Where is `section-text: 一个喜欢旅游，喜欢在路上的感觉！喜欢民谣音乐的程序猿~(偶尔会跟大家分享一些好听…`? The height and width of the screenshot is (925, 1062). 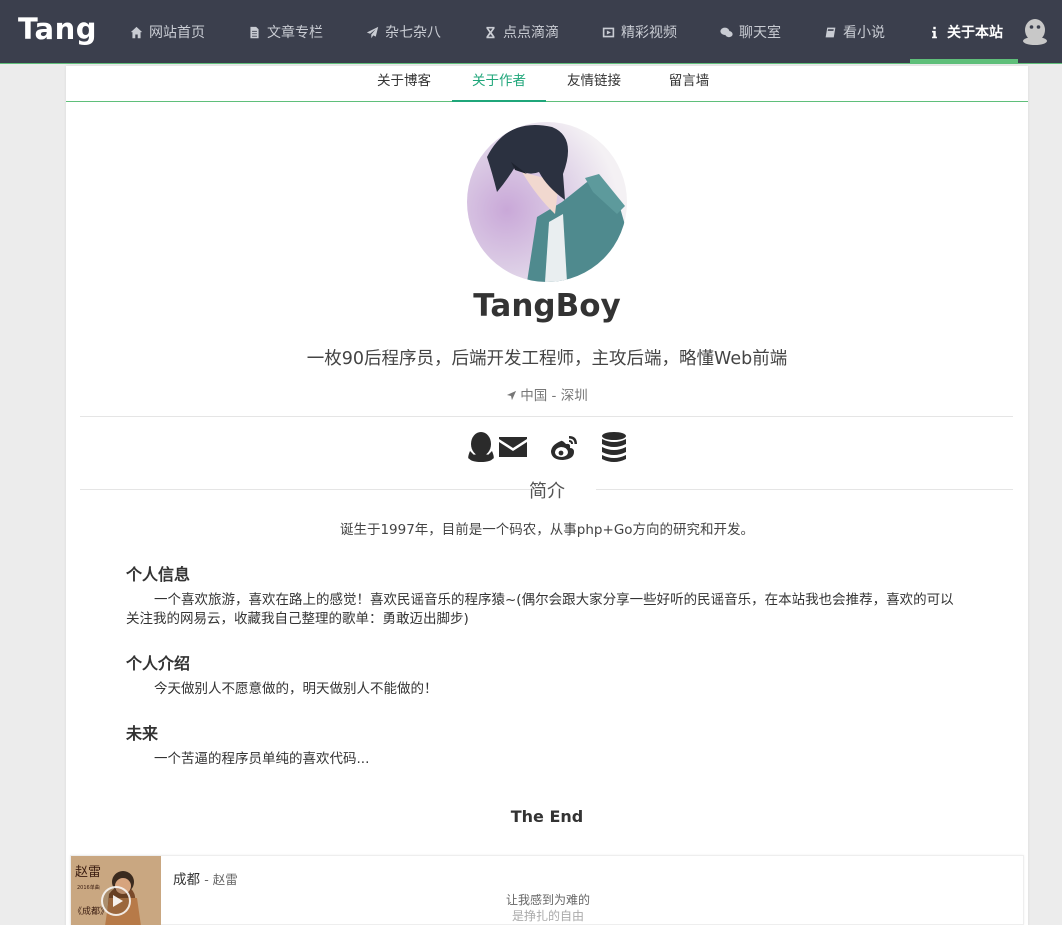 section-text: 一个喜欢旅游，喜欢在路上的感觉！喜欢民谣音乐的程序猿~(偶尔会跟大家分享一些好听… is located at coordinates (540, 609).